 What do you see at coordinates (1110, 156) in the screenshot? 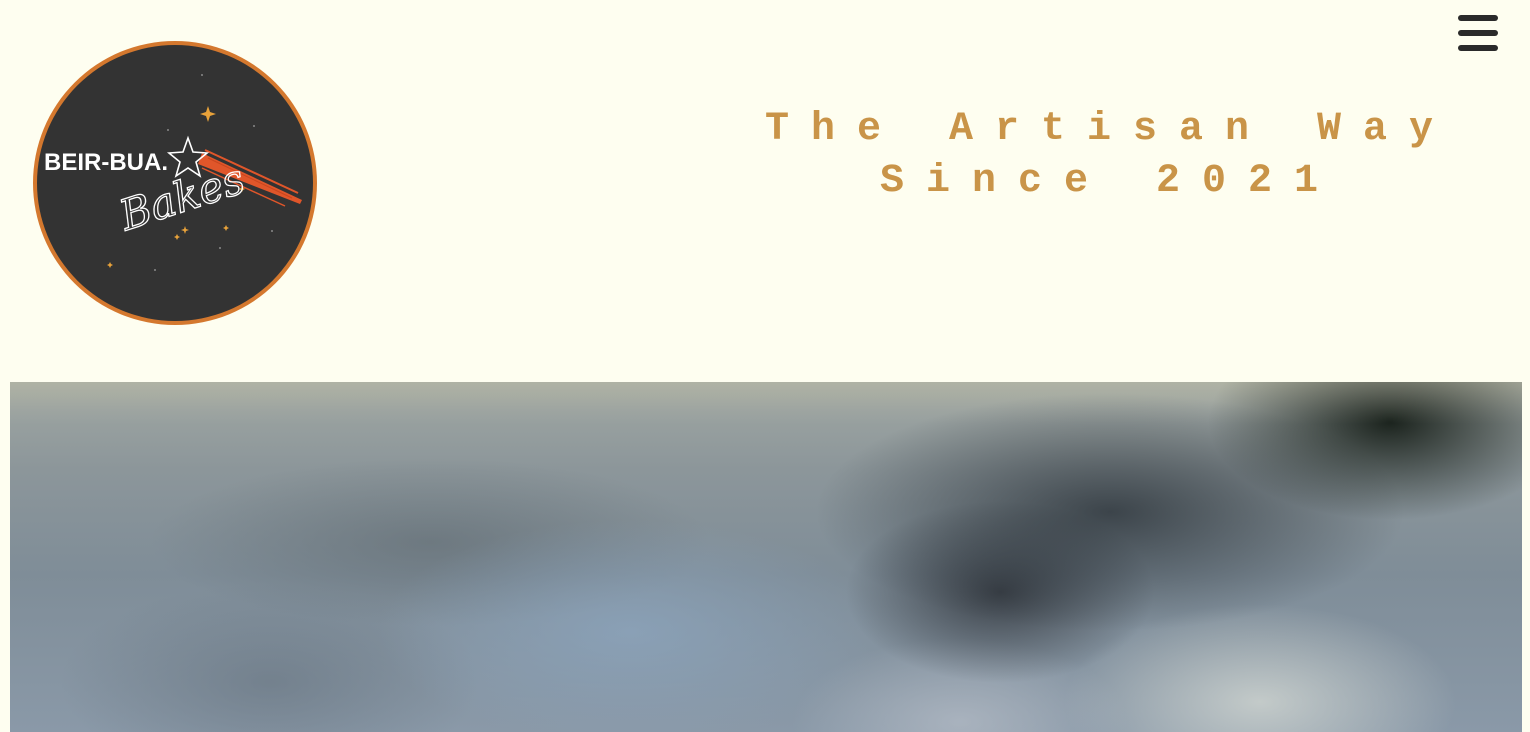
I see `tagline: The Artisan Way Since 2021` at bounding box center [1110, 156].